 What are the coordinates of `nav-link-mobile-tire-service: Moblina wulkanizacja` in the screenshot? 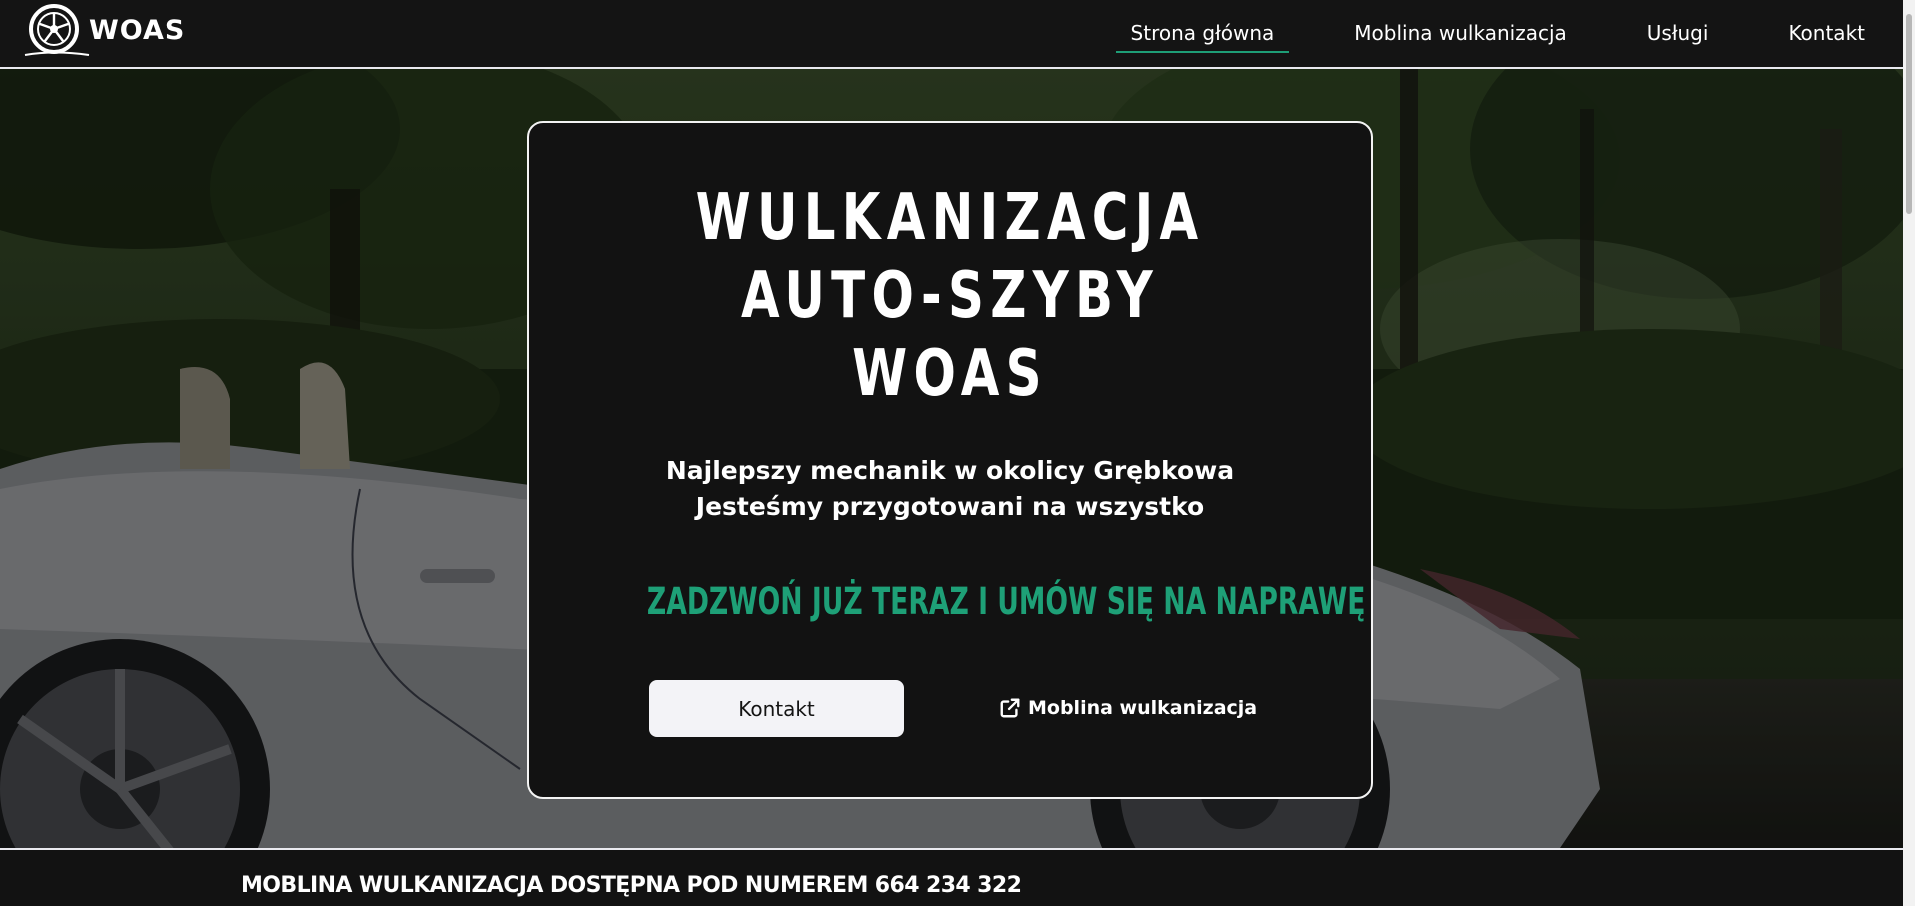 It's located at (1460, 33).